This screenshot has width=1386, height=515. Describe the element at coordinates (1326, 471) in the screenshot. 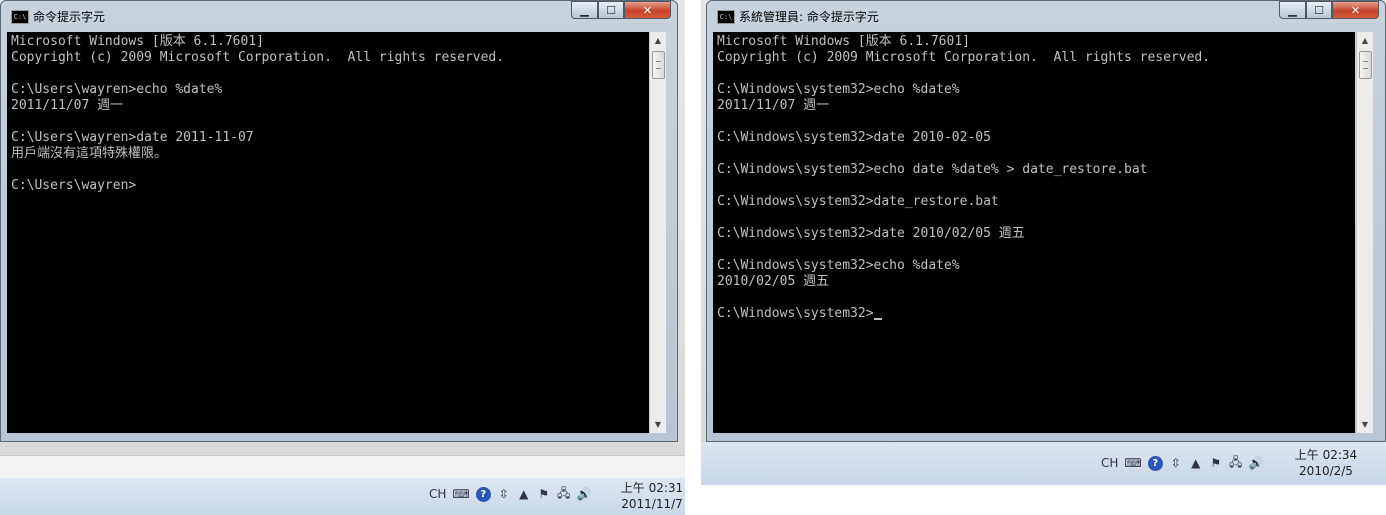

I see `right-clock-date: 2010/2/5` at that location.